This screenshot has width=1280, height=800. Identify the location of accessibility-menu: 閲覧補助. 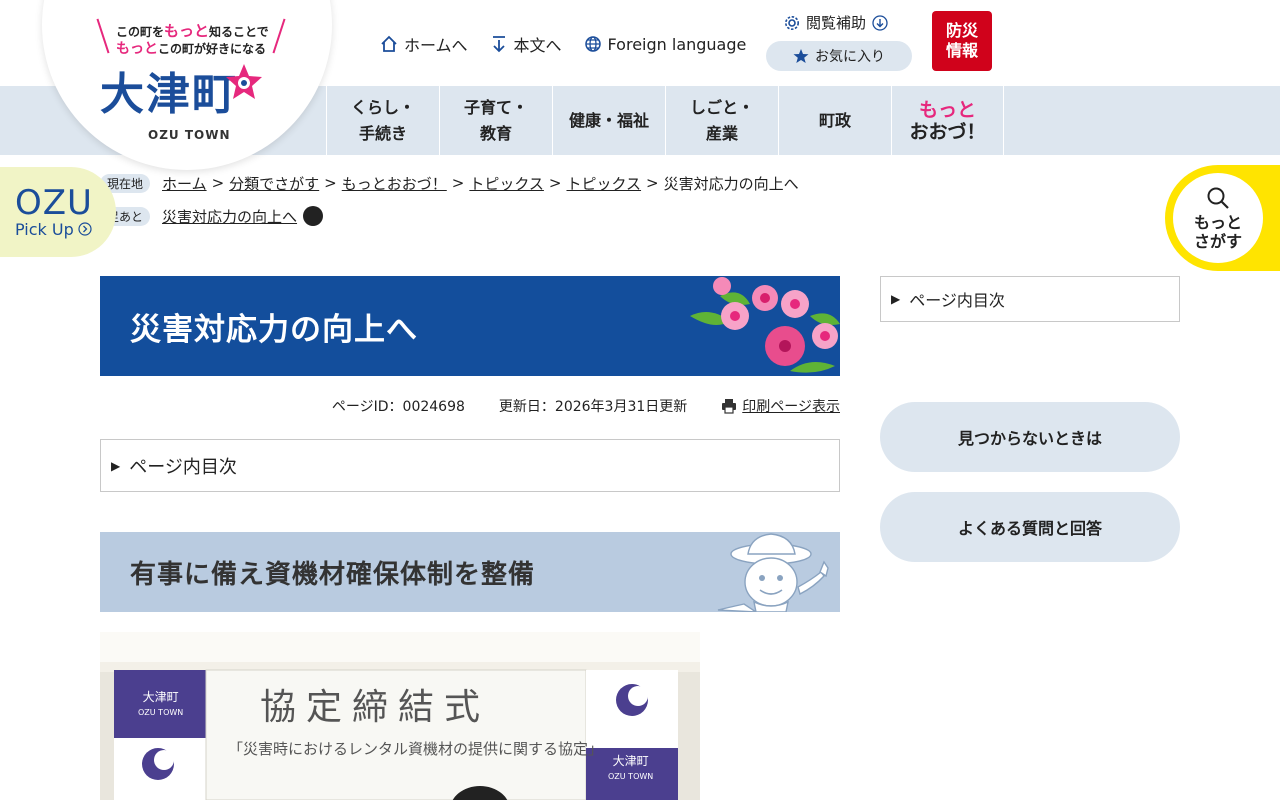
(836, 22).